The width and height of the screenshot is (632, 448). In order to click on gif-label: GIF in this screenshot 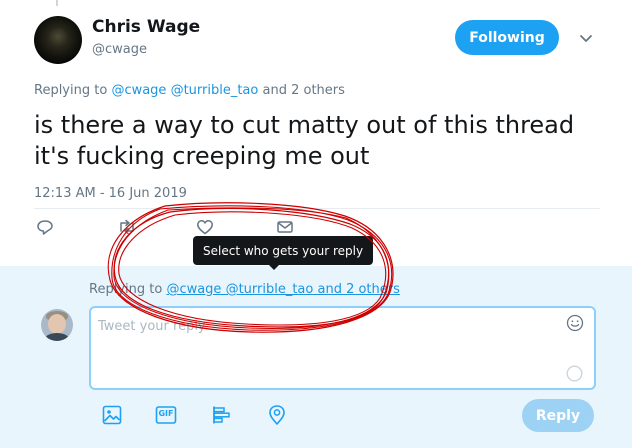, I will do `click(166, 413)`.